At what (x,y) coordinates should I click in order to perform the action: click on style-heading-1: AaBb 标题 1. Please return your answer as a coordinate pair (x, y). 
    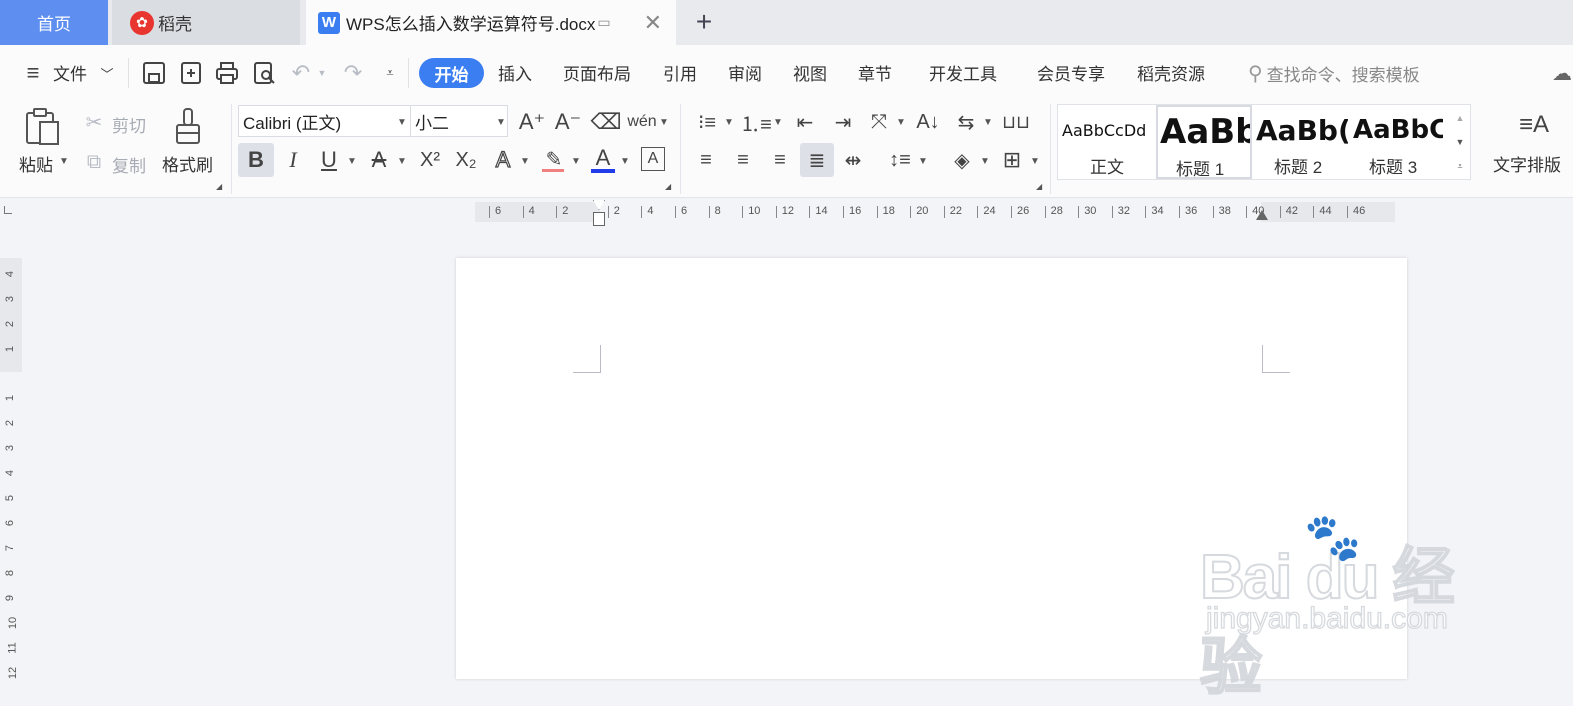
    Looking at the image, I should click on (1204, 142).